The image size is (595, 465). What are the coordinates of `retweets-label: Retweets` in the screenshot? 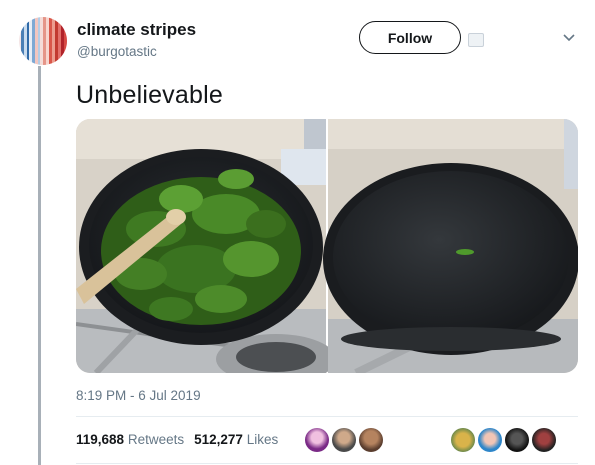 It's located at (156, 439).